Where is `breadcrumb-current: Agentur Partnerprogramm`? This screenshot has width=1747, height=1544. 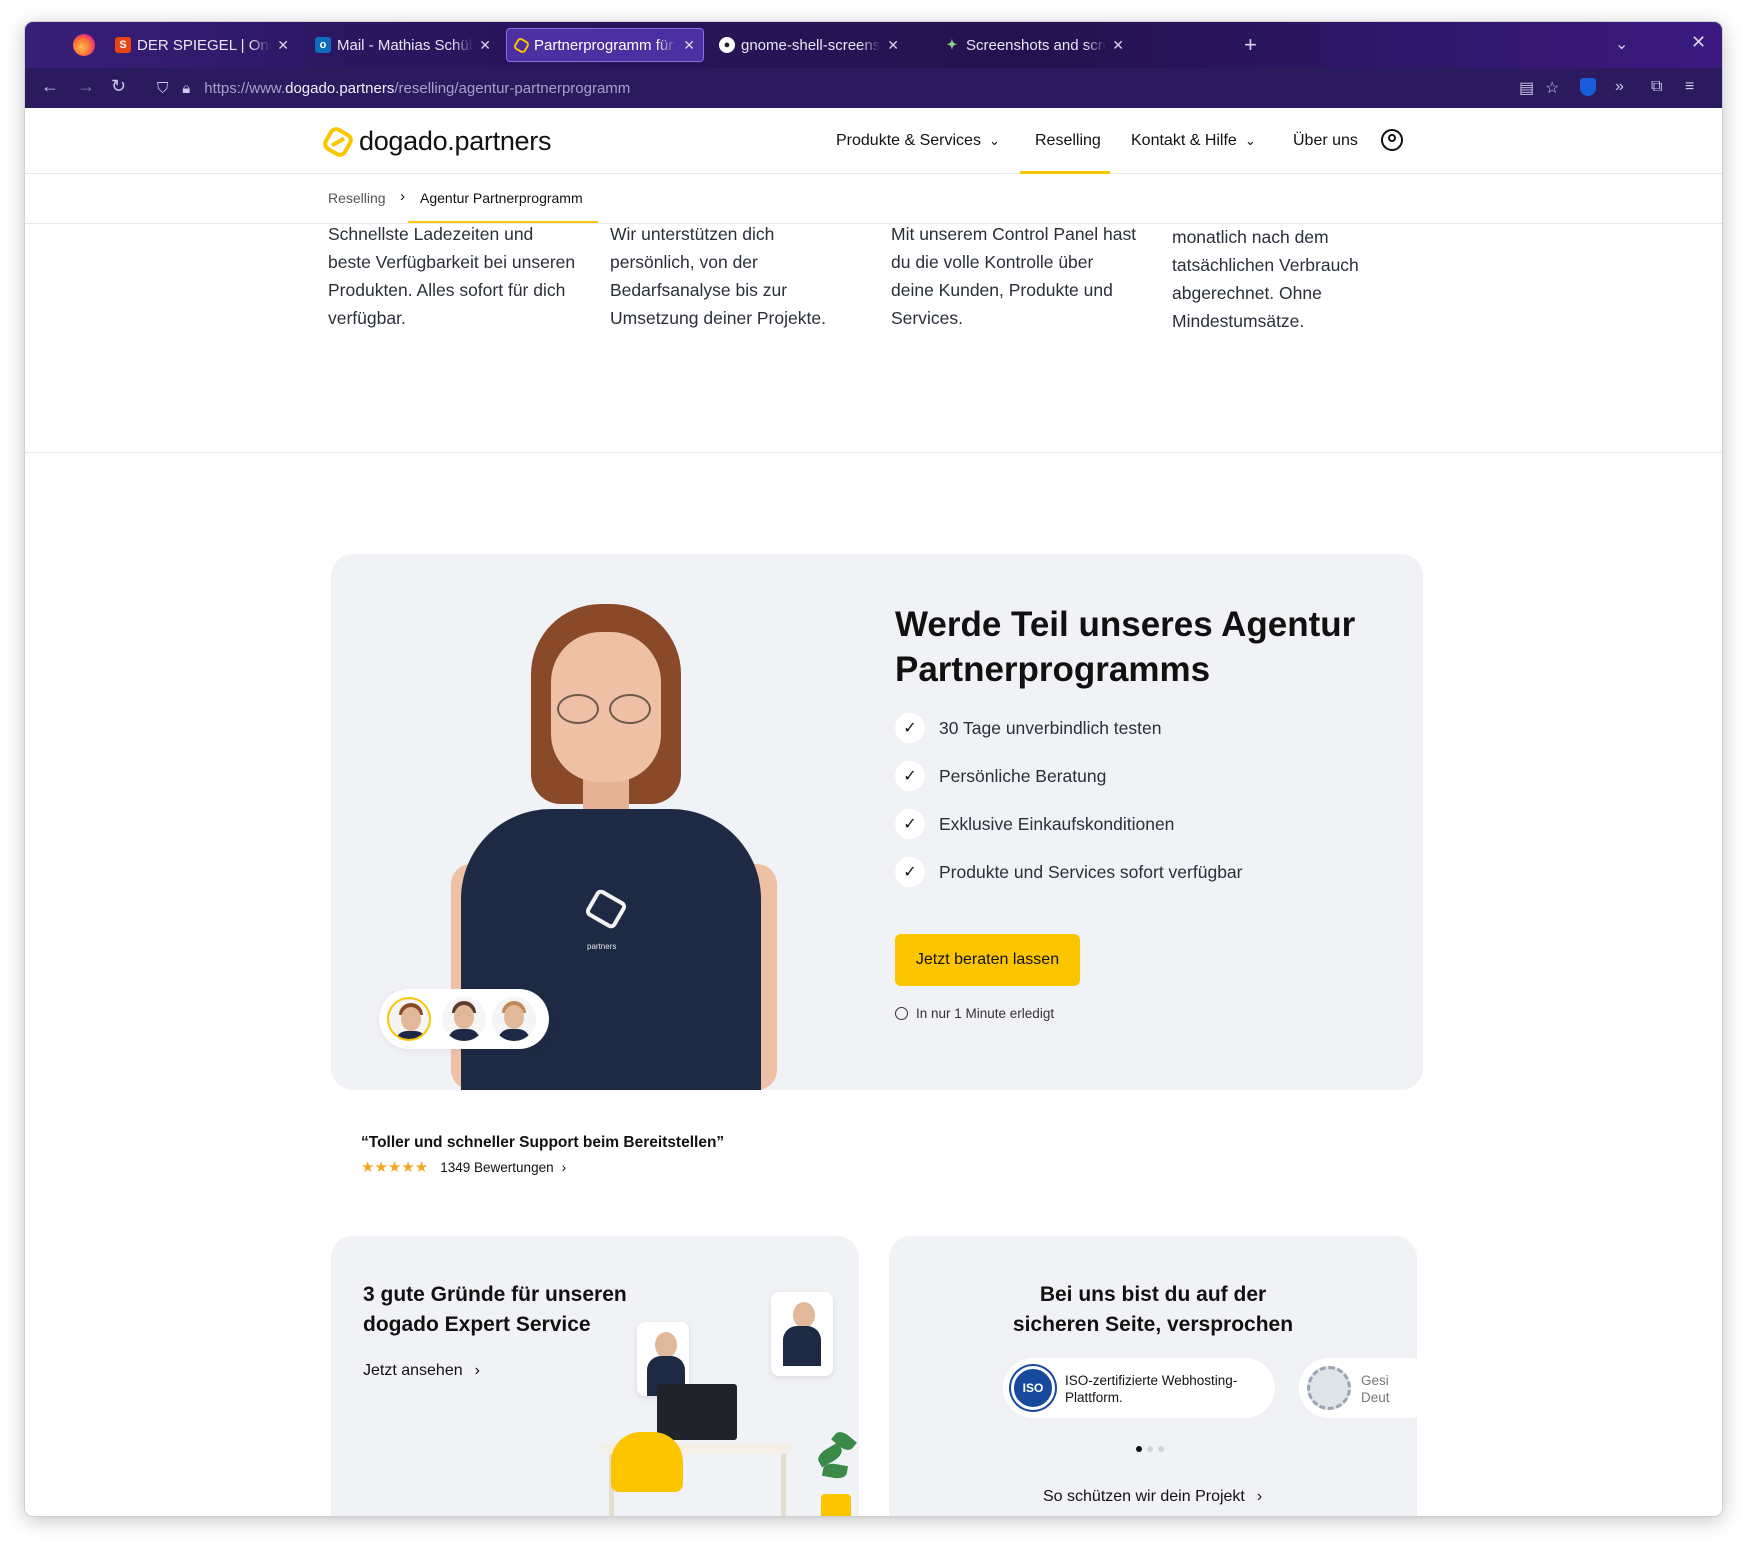 breadcrumb-current: Agentur Partnerprogramm is located at coordinates (501, 198).